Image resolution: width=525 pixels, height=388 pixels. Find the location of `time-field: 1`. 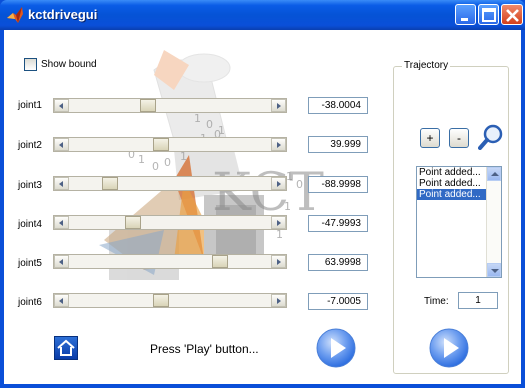

time-field: 1 is located at coordinates (478, 300).